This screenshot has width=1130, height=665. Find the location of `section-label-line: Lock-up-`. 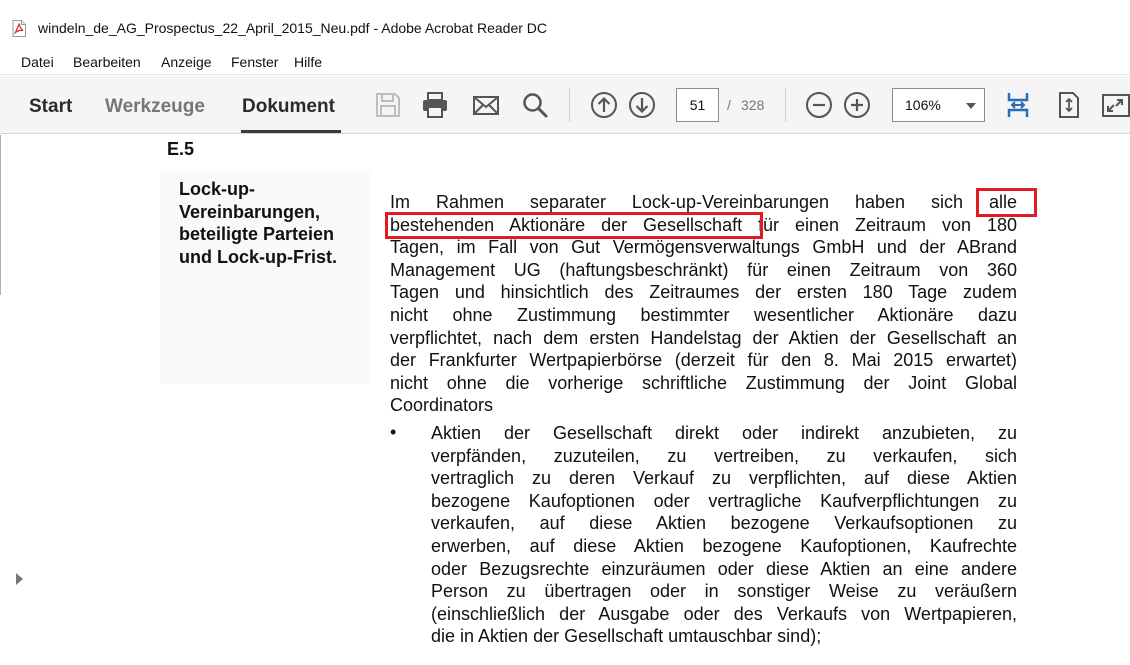

section-label-line: Lock-up- is located at coordinates (217, 189).